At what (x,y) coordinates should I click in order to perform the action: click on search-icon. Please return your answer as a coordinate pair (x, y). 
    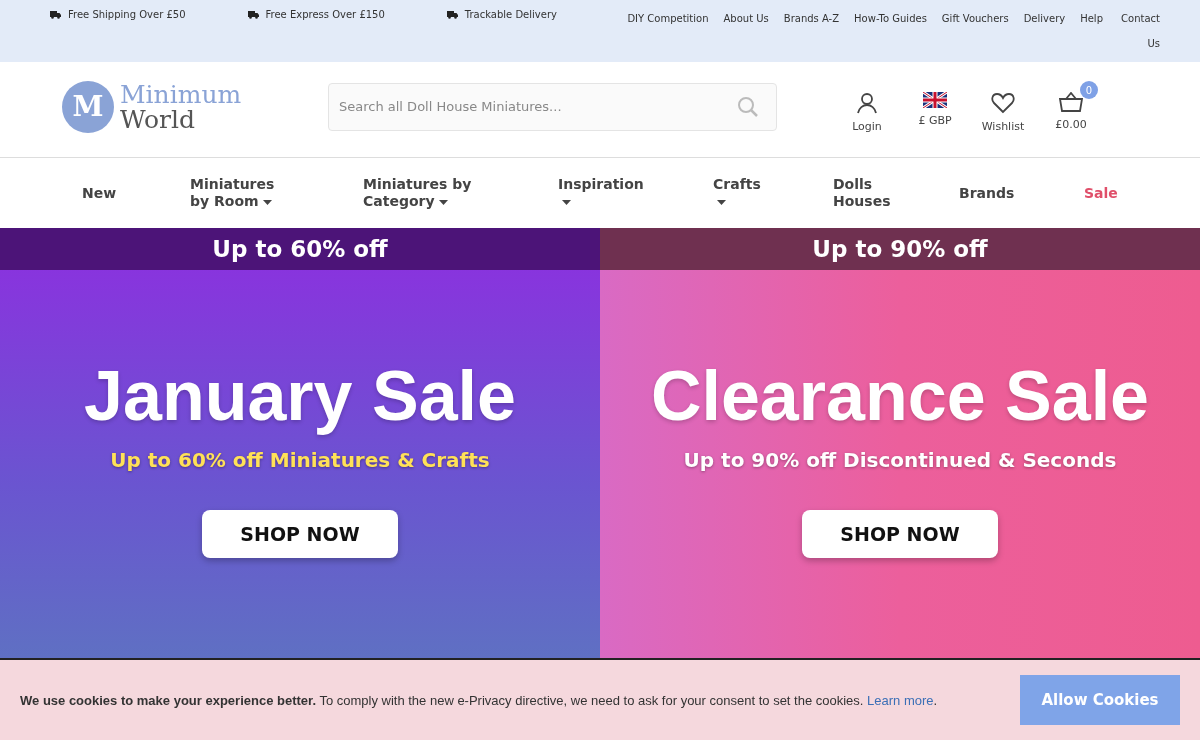
    Looking at the image, I should click on (748, 106).